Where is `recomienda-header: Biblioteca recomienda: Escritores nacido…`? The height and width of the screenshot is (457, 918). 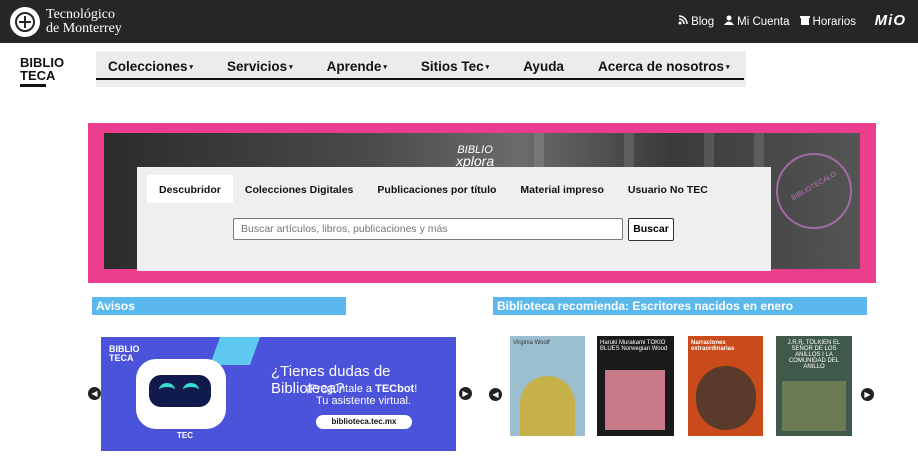 recomienda-header: Biblioteca recomienda: Escritores nacido… is located at coordinates (680, 306).